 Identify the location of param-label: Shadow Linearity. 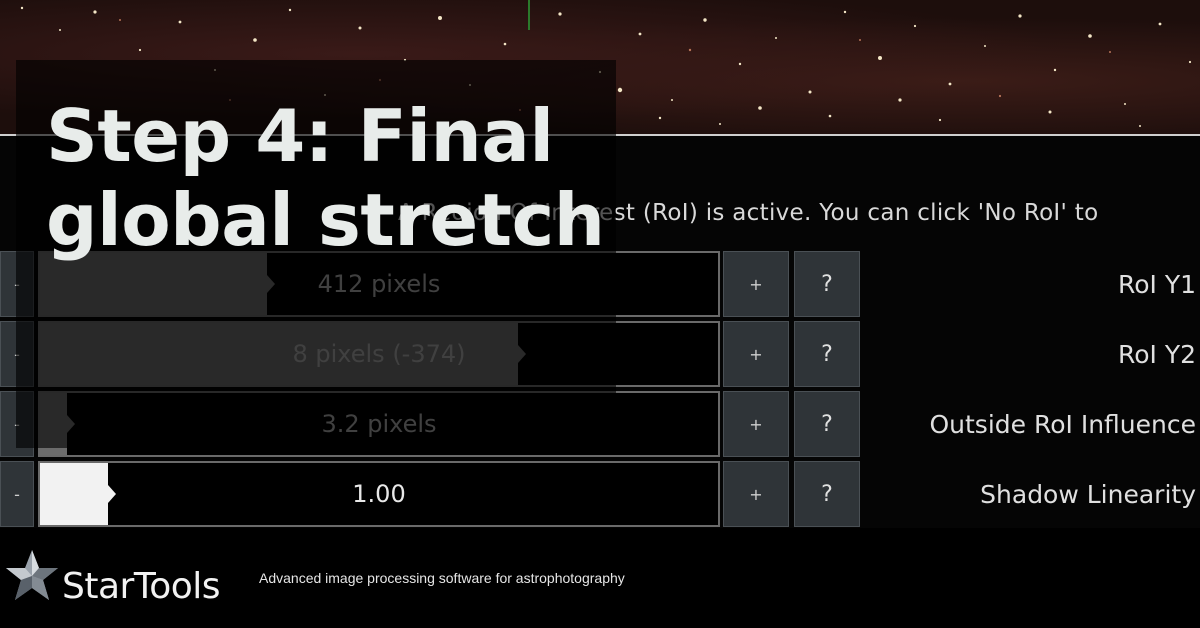
(1088, 494).